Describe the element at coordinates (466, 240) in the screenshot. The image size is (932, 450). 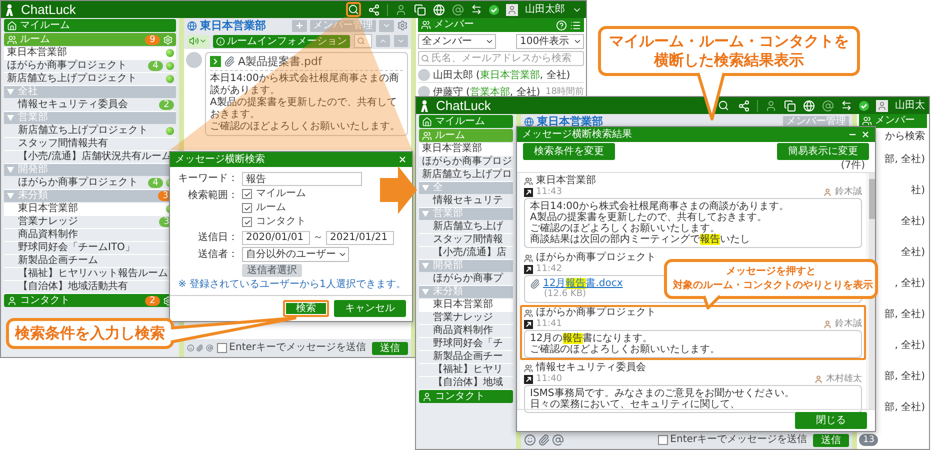
I see `room-item: スタッフ間情報` at that location.